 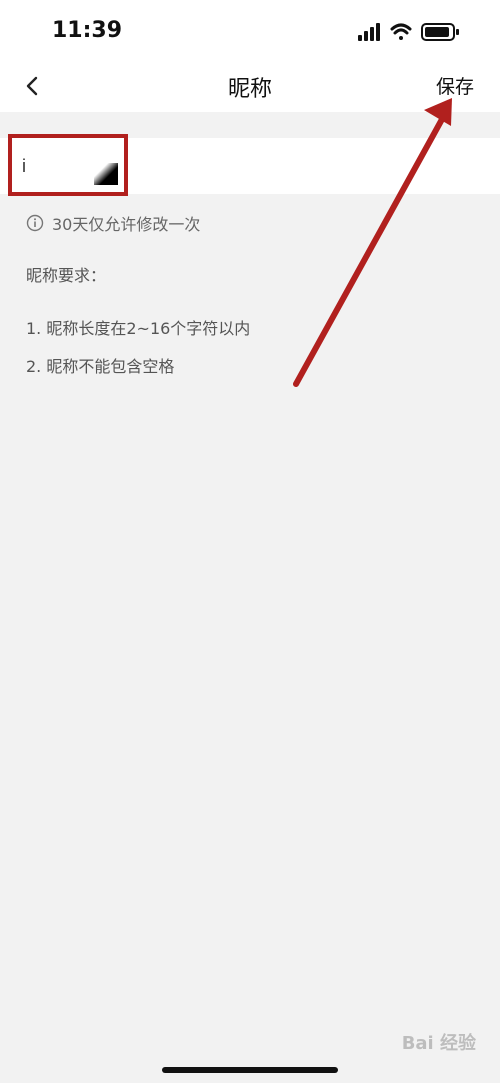 I want to click on status-bar: 11:39, so click(x=250, y=31).